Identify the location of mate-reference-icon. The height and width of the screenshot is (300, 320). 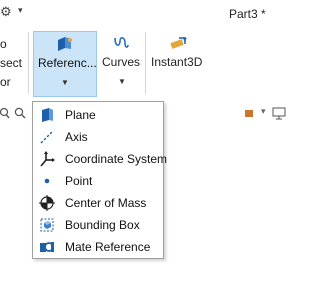
(47, 247).